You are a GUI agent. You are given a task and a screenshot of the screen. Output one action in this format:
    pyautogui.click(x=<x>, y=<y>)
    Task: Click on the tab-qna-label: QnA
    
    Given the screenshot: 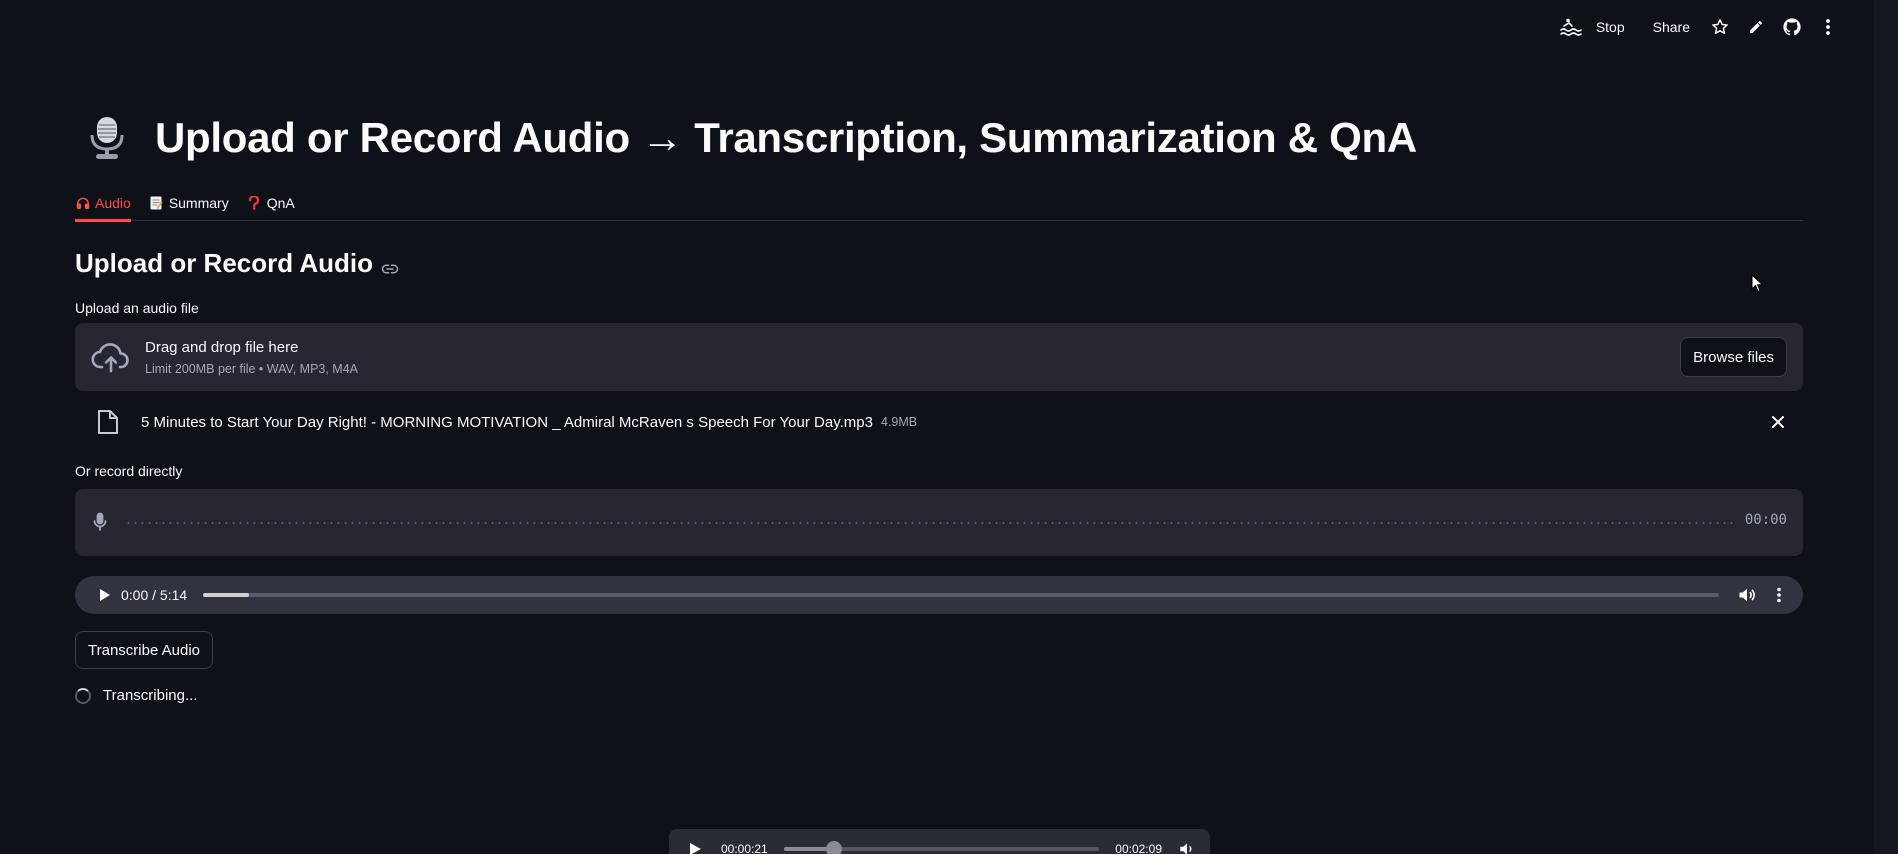 What is the action you would take?
    pyautogui.click(x=280, y=203)
    